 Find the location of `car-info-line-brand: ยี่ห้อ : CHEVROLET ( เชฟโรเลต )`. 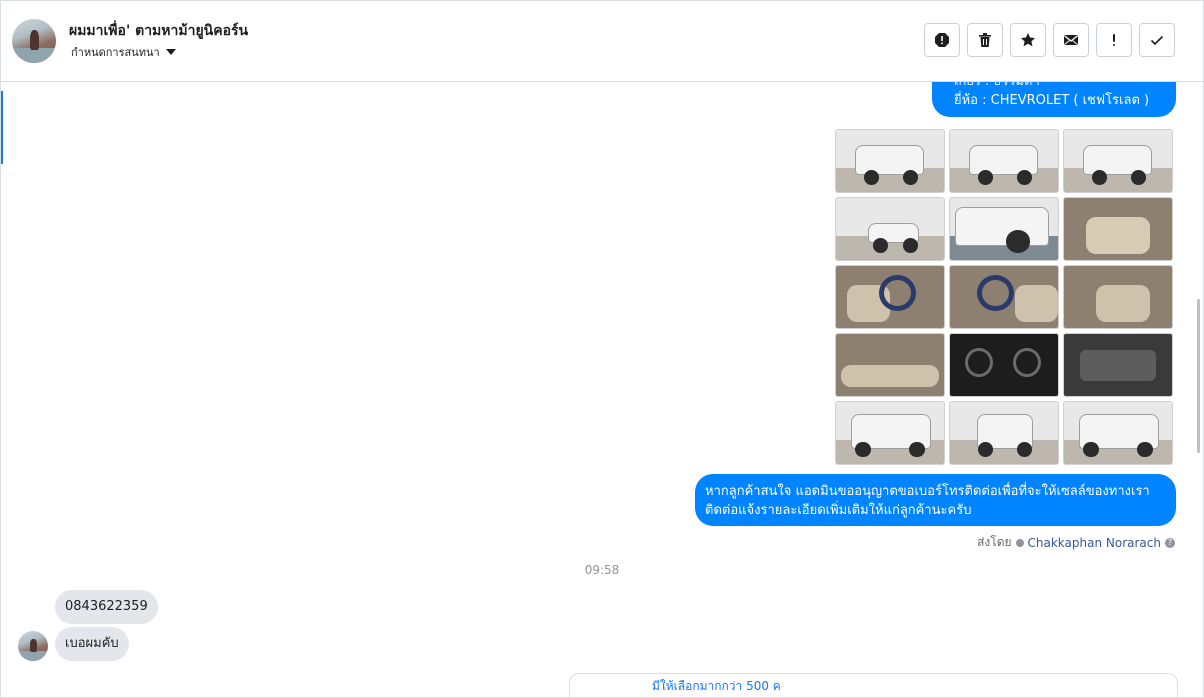

car-info-line-brand: ยี่ห้อ : CHEVROLET ( เชฟโรเลต ) is located at coordinates (1052, 100).